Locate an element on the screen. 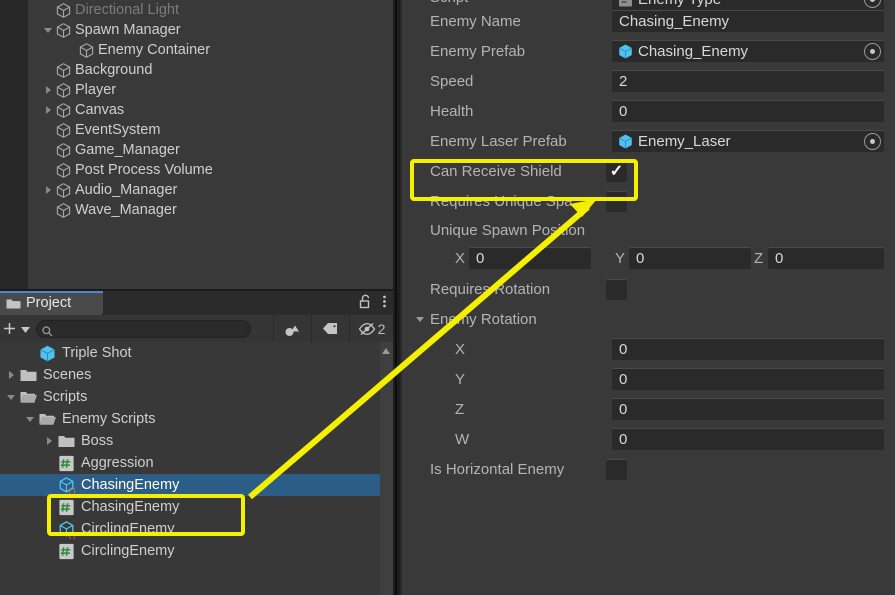 Image resolution: width=895 pixels, height=595 pixels. project-item: ChasingEnemy is located at coordinates (196, 507).